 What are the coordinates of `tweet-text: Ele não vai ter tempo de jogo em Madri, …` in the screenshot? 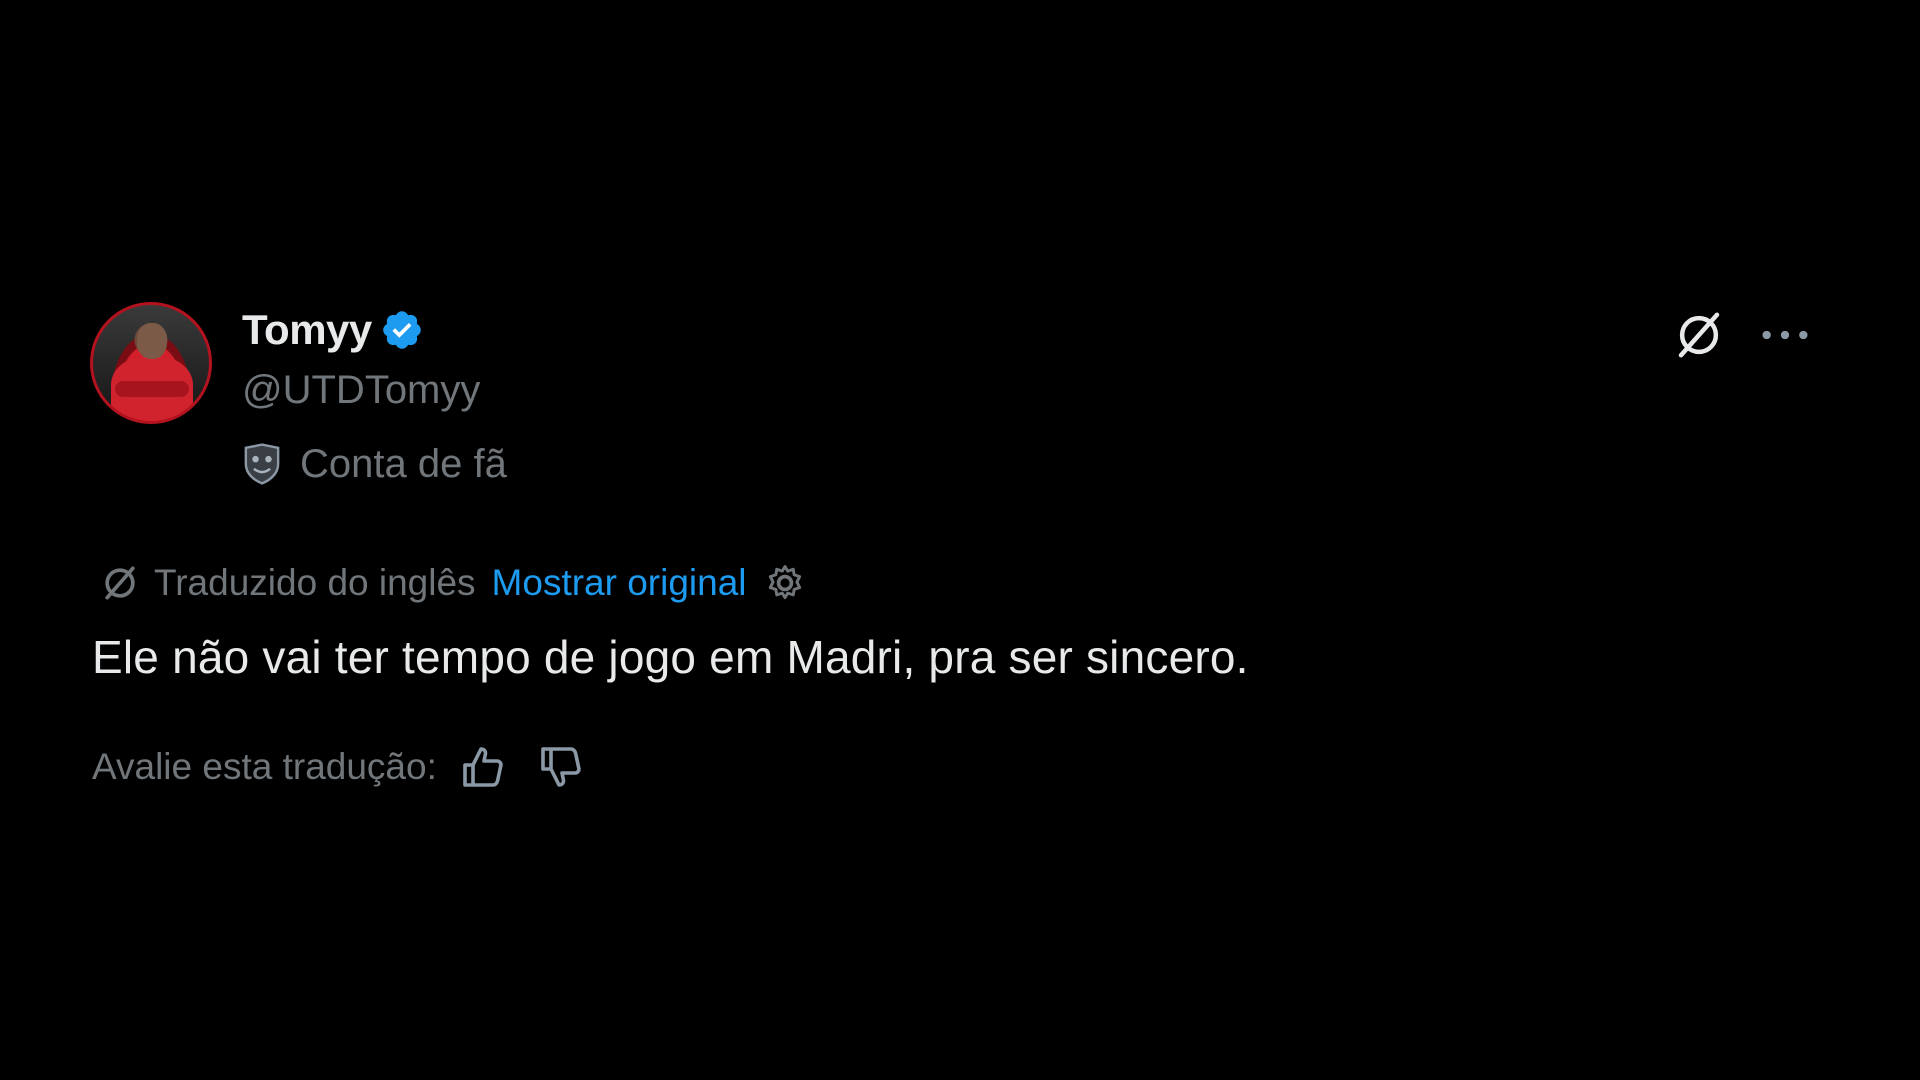 It's located at (670, 657).